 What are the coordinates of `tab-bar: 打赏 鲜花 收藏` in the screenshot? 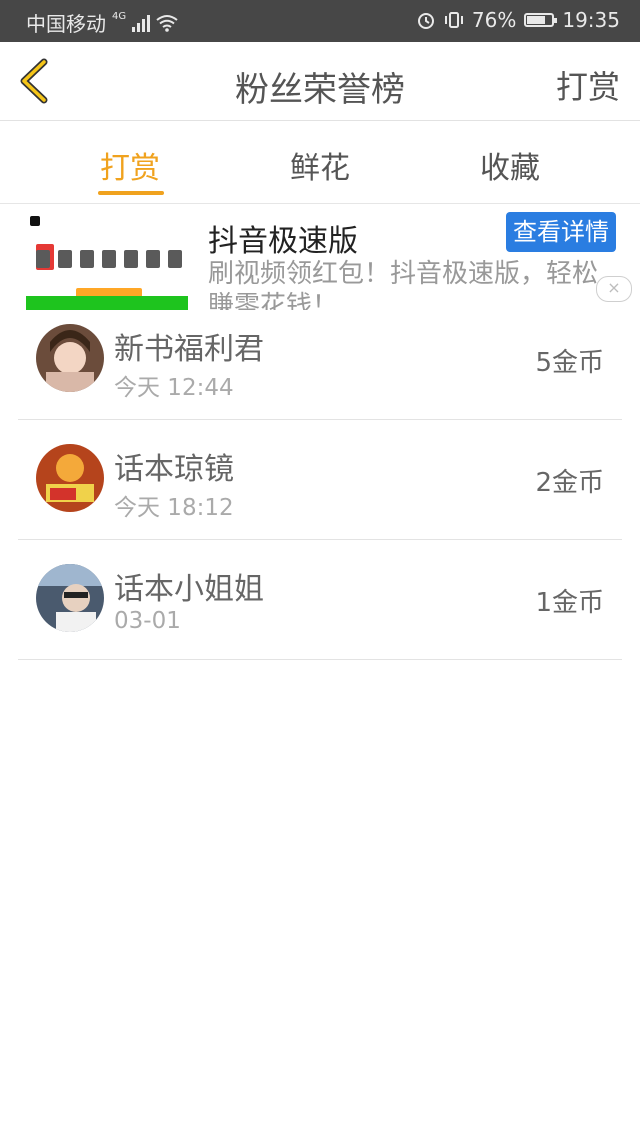 It's located at (320, 162).